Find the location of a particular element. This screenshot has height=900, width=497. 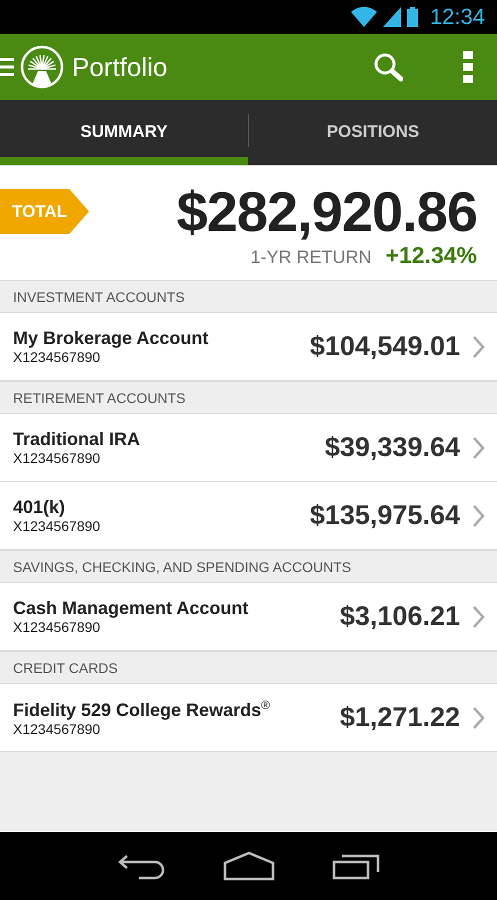

return-label: 1-YR RETURN is located at coordinates (311, 257).